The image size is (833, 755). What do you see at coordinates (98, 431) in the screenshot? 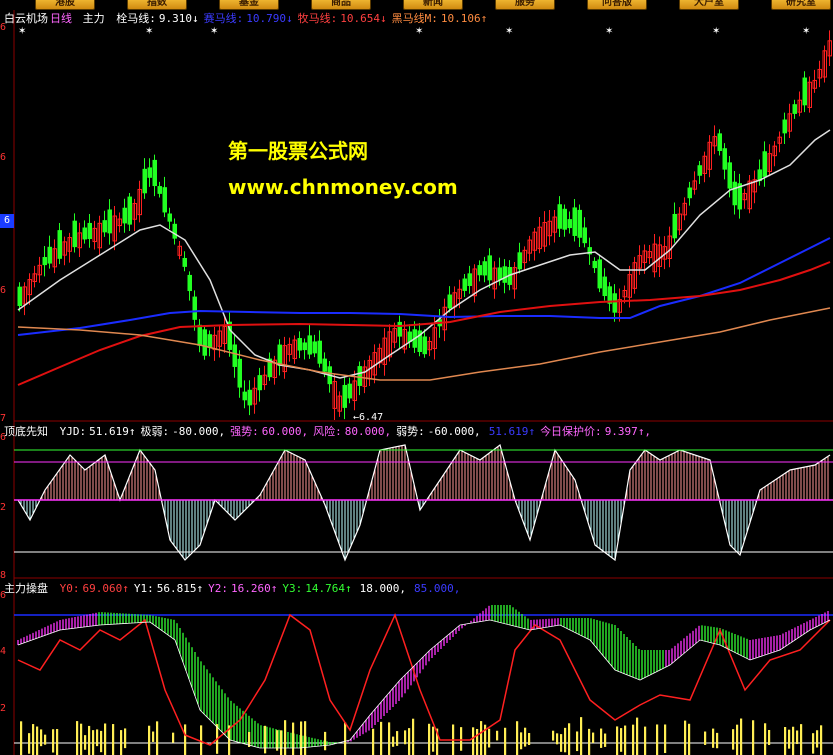
I see `panel2-item-1: YJD: 51.619↑` at bounding box center [98, 431].